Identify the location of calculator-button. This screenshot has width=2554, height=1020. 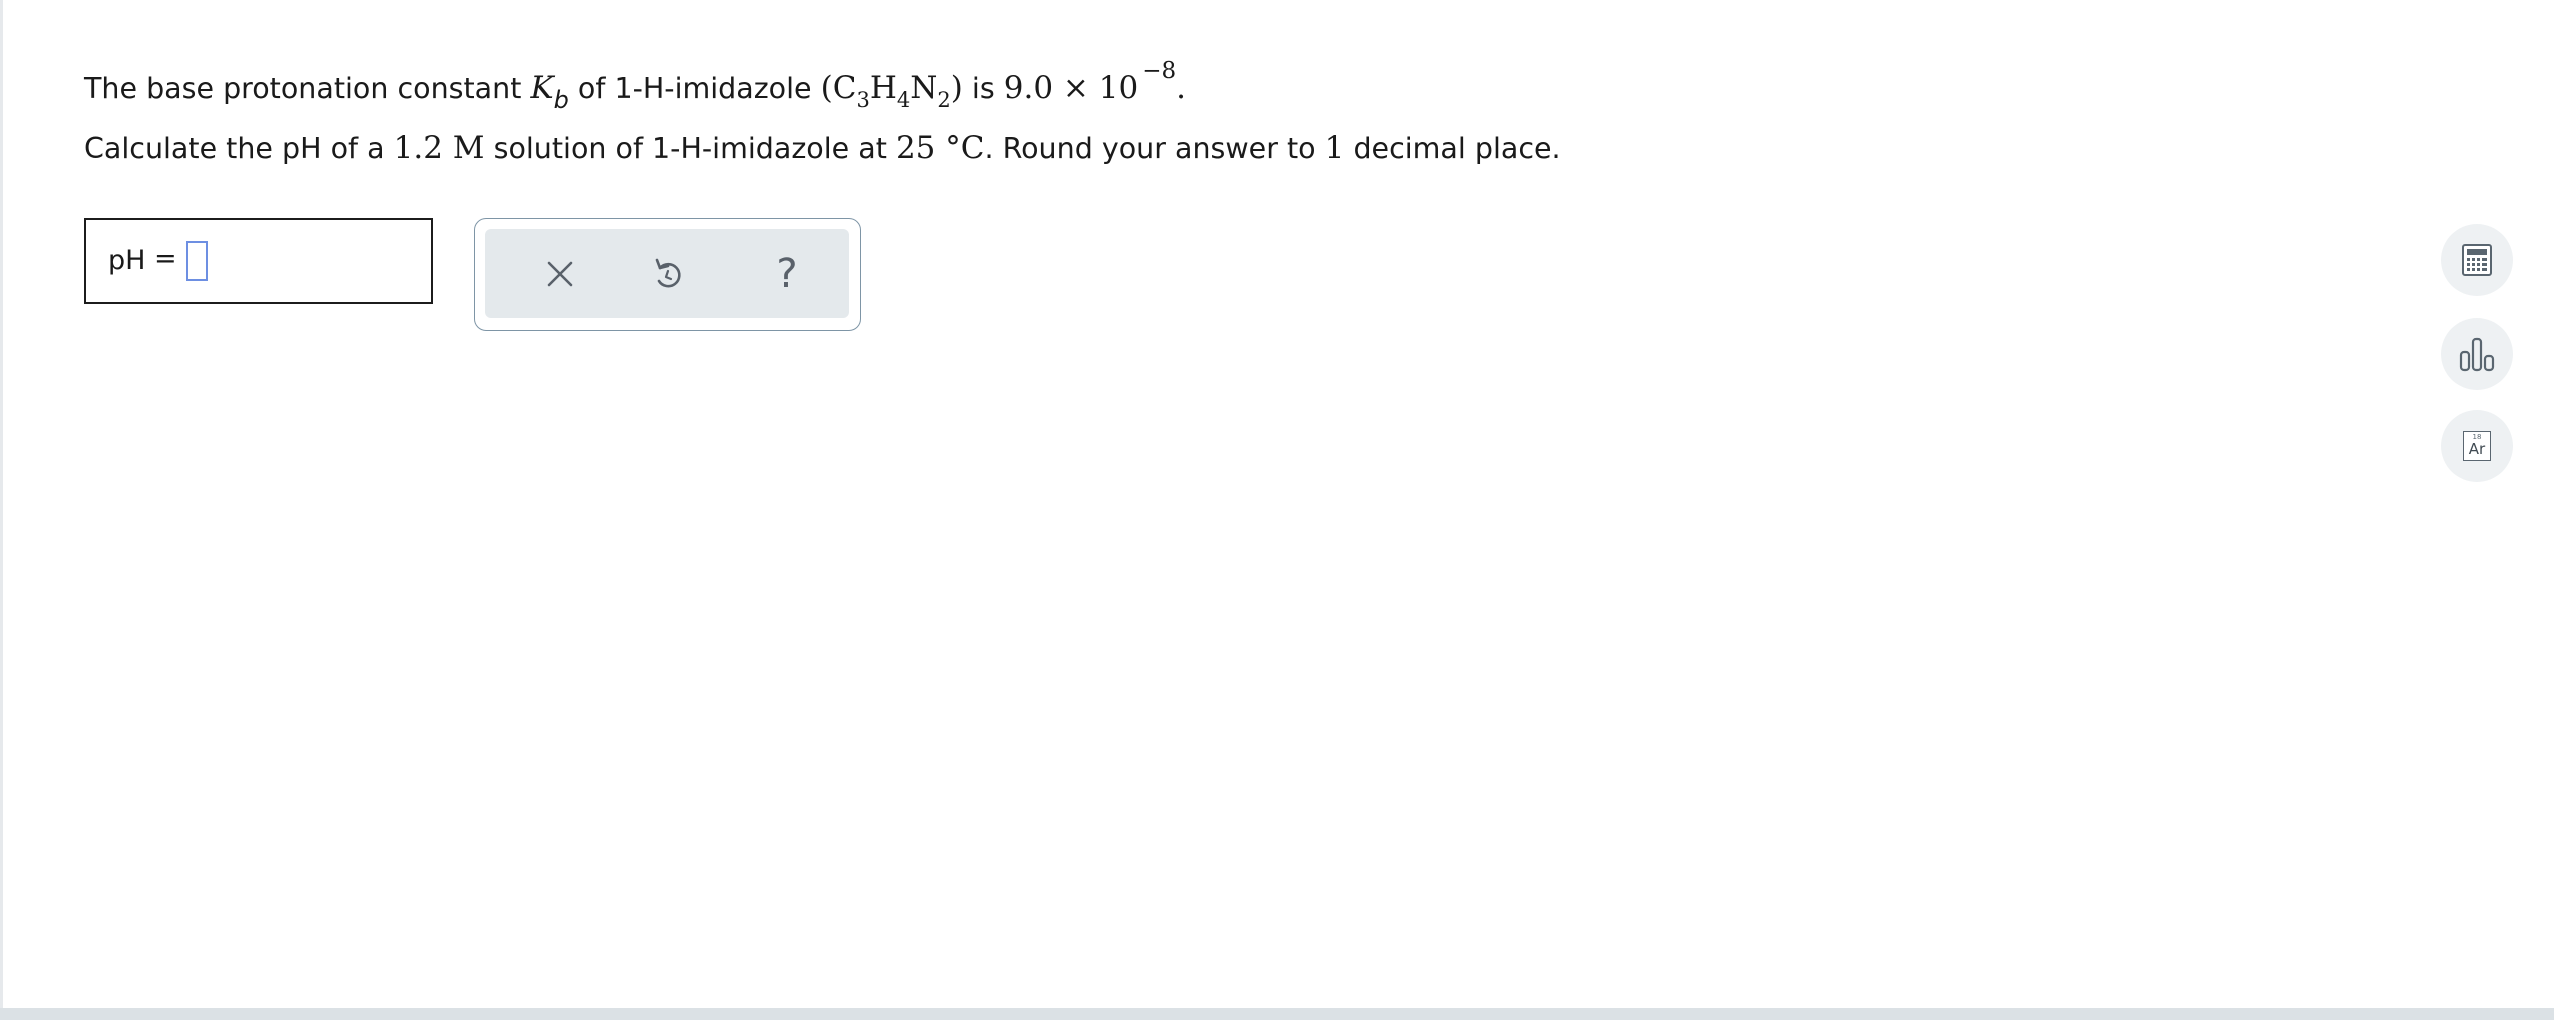
(2477, 260).